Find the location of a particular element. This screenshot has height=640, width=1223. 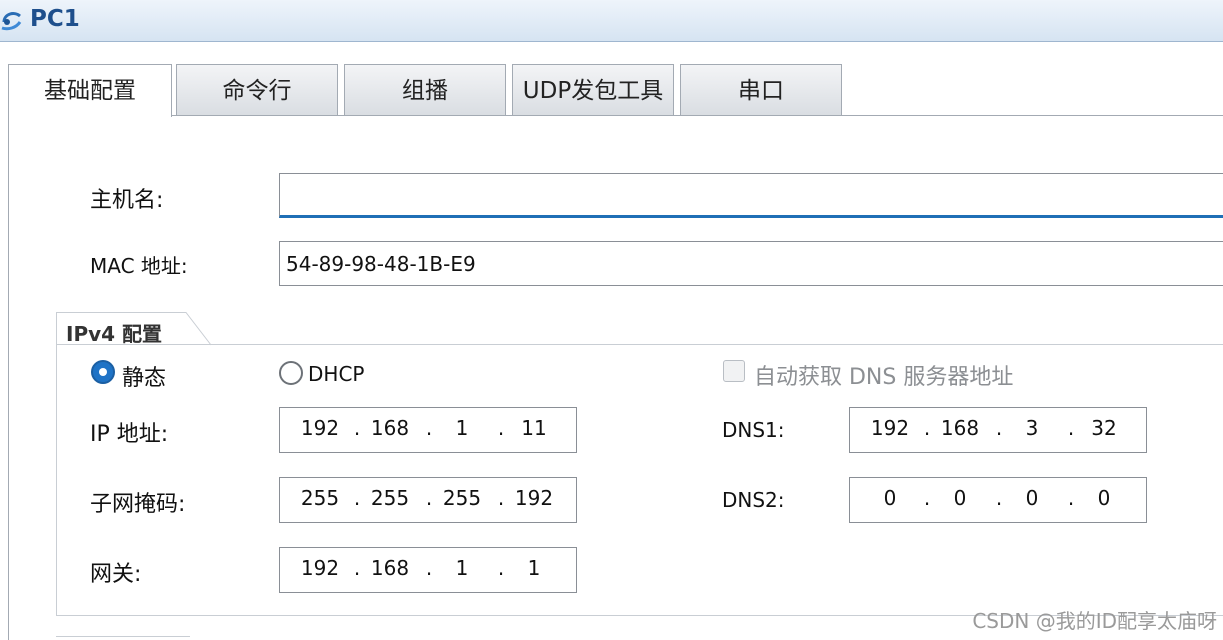

dns2-label: DNS2: is located at coordinates (753, 500).